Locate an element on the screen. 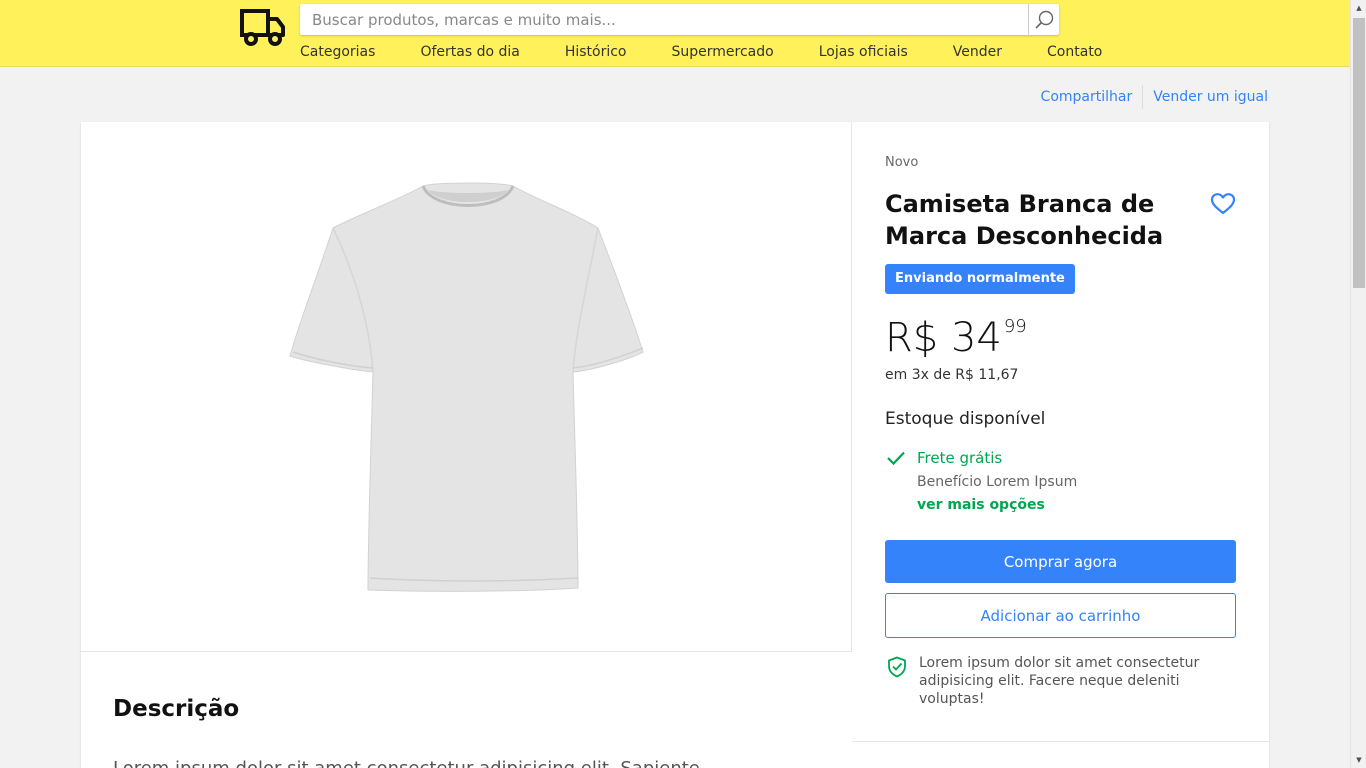 This screenshot has height=768, width=1366. scroll-up-arrow-icon: ▲ is located at coordinates (1358, 8).